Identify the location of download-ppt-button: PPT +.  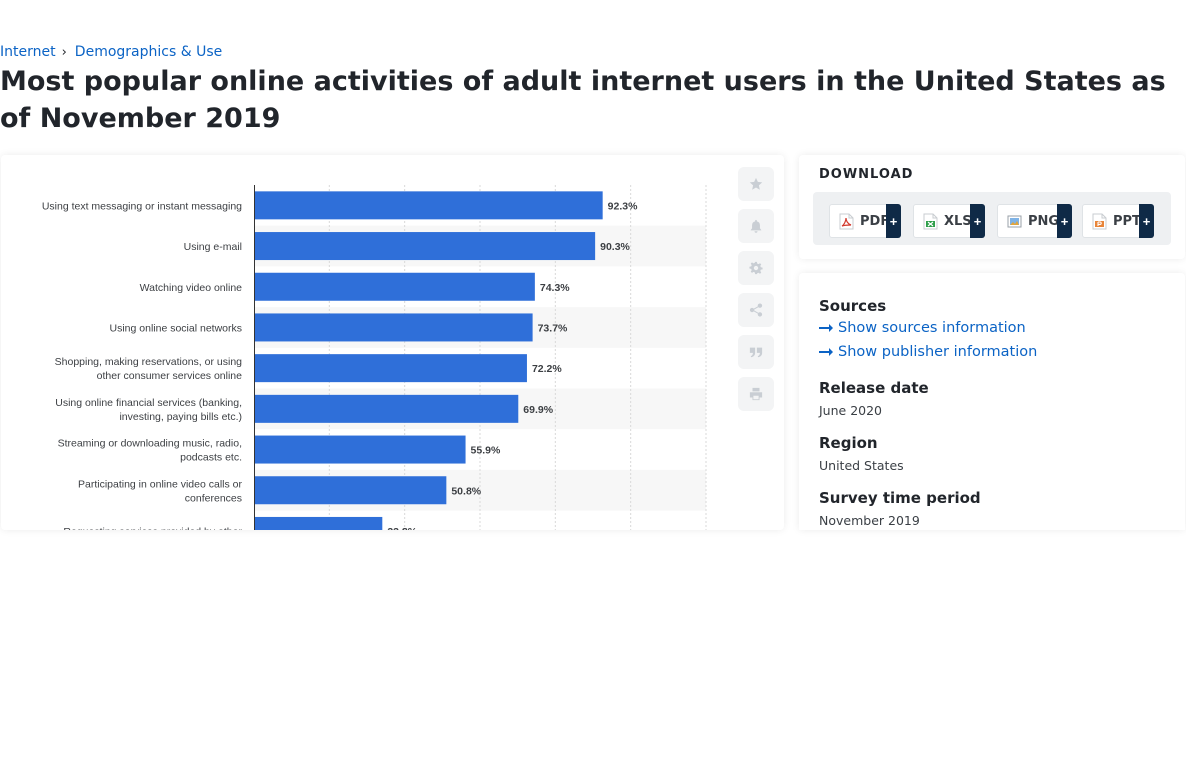
(1118, 221).